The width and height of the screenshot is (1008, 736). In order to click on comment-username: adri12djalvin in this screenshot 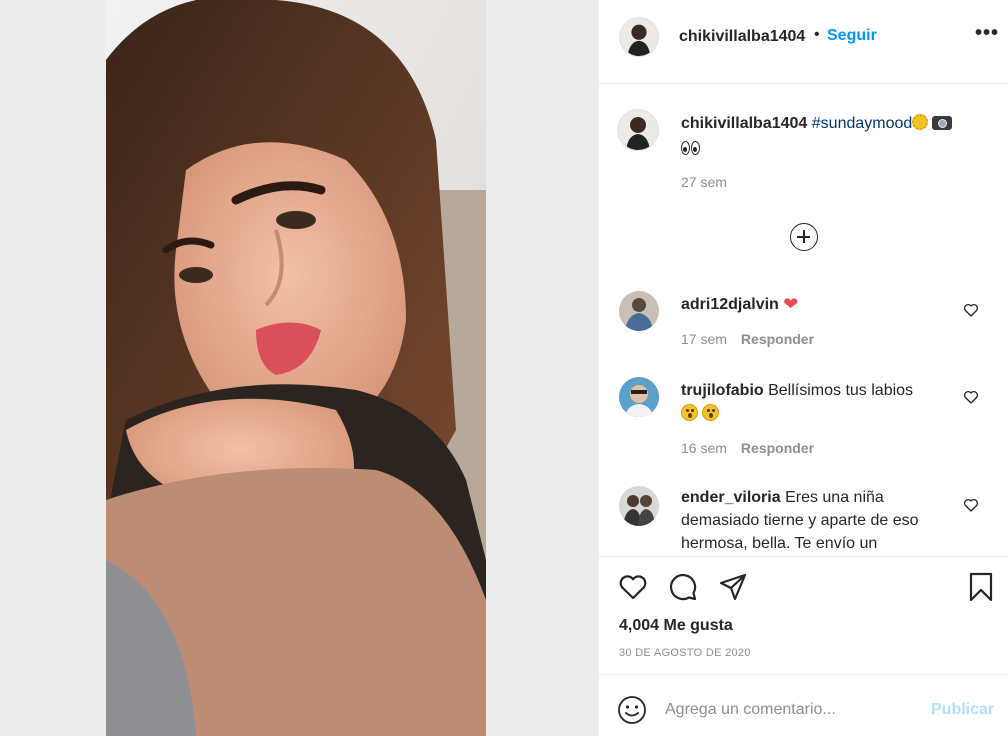, I will do `click(730, 304)`.